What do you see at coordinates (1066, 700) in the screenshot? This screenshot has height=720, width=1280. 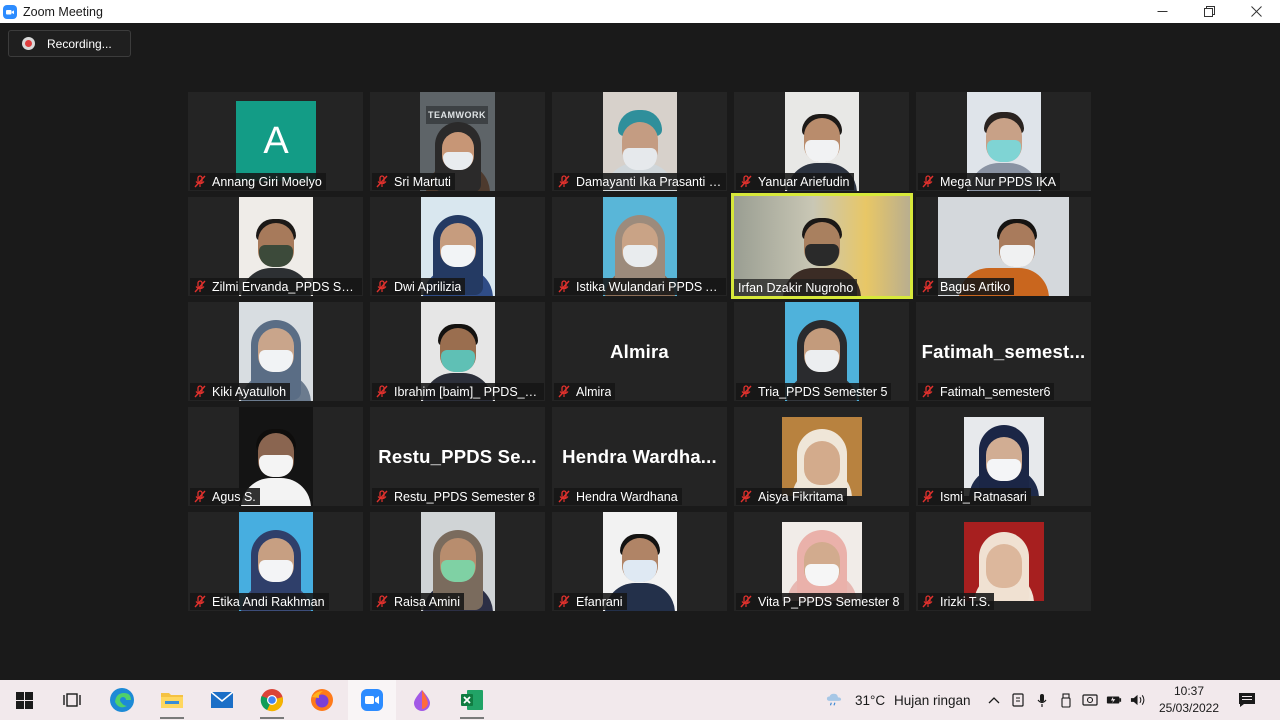 I see `usb-device-icon` at bounding box center [1066, 700].